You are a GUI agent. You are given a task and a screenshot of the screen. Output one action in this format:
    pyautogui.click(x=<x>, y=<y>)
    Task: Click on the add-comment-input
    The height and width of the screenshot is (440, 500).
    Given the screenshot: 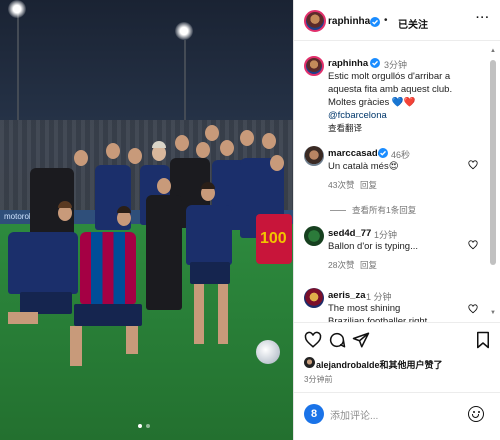 What is the action you would take?
    pyautogui.click(x=390, y=416)
    